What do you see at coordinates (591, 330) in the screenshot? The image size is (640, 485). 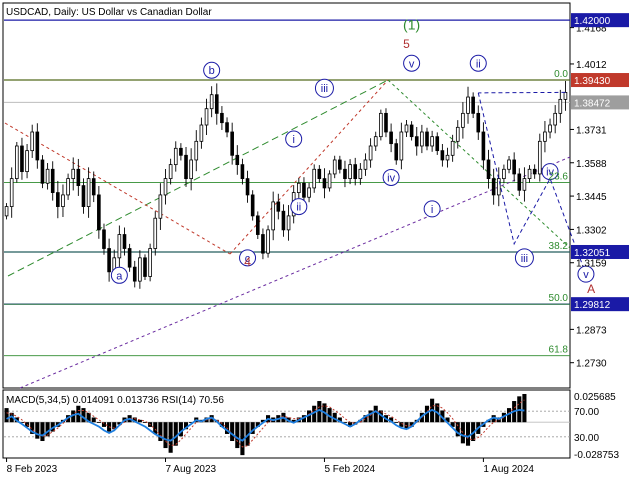 I see `y-tick-label: 1.2873` at bounding box center [591, 330].